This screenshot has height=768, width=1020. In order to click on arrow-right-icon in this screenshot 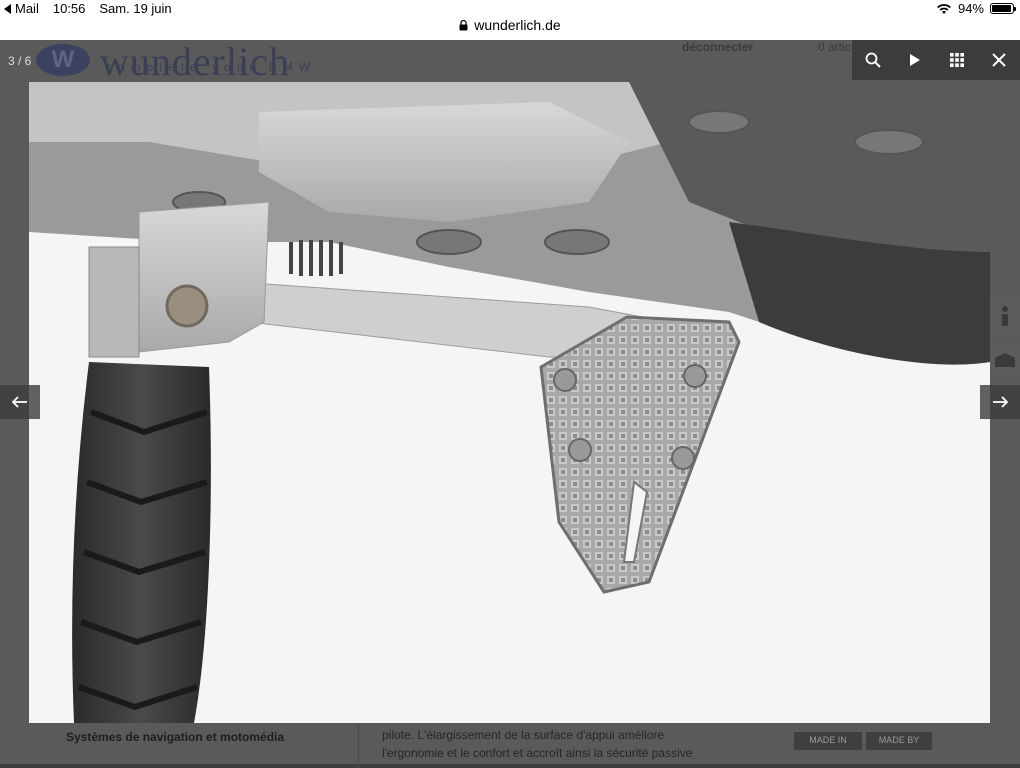, I will do `click(1000, 402)`.